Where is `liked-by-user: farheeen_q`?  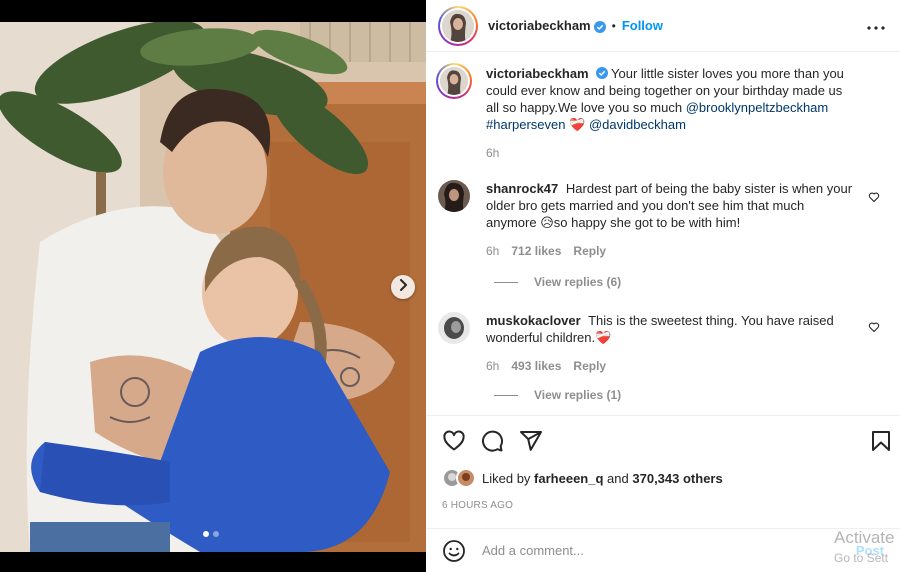
liked-by-user: farheeen_q is located at coordinates (568, 478).